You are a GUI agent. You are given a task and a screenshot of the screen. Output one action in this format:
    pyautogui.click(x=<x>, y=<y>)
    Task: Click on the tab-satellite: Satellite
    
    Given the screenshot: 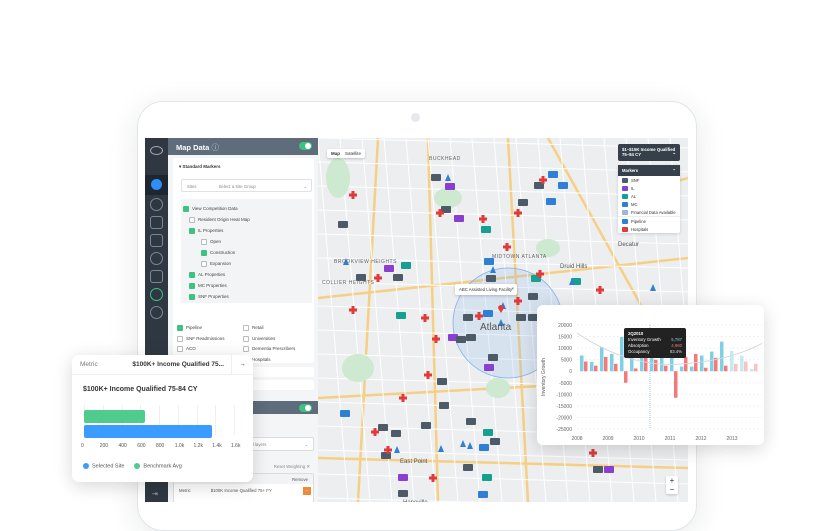 What is the action you would take?
    pyautogui.click(x=353, y=153)
    